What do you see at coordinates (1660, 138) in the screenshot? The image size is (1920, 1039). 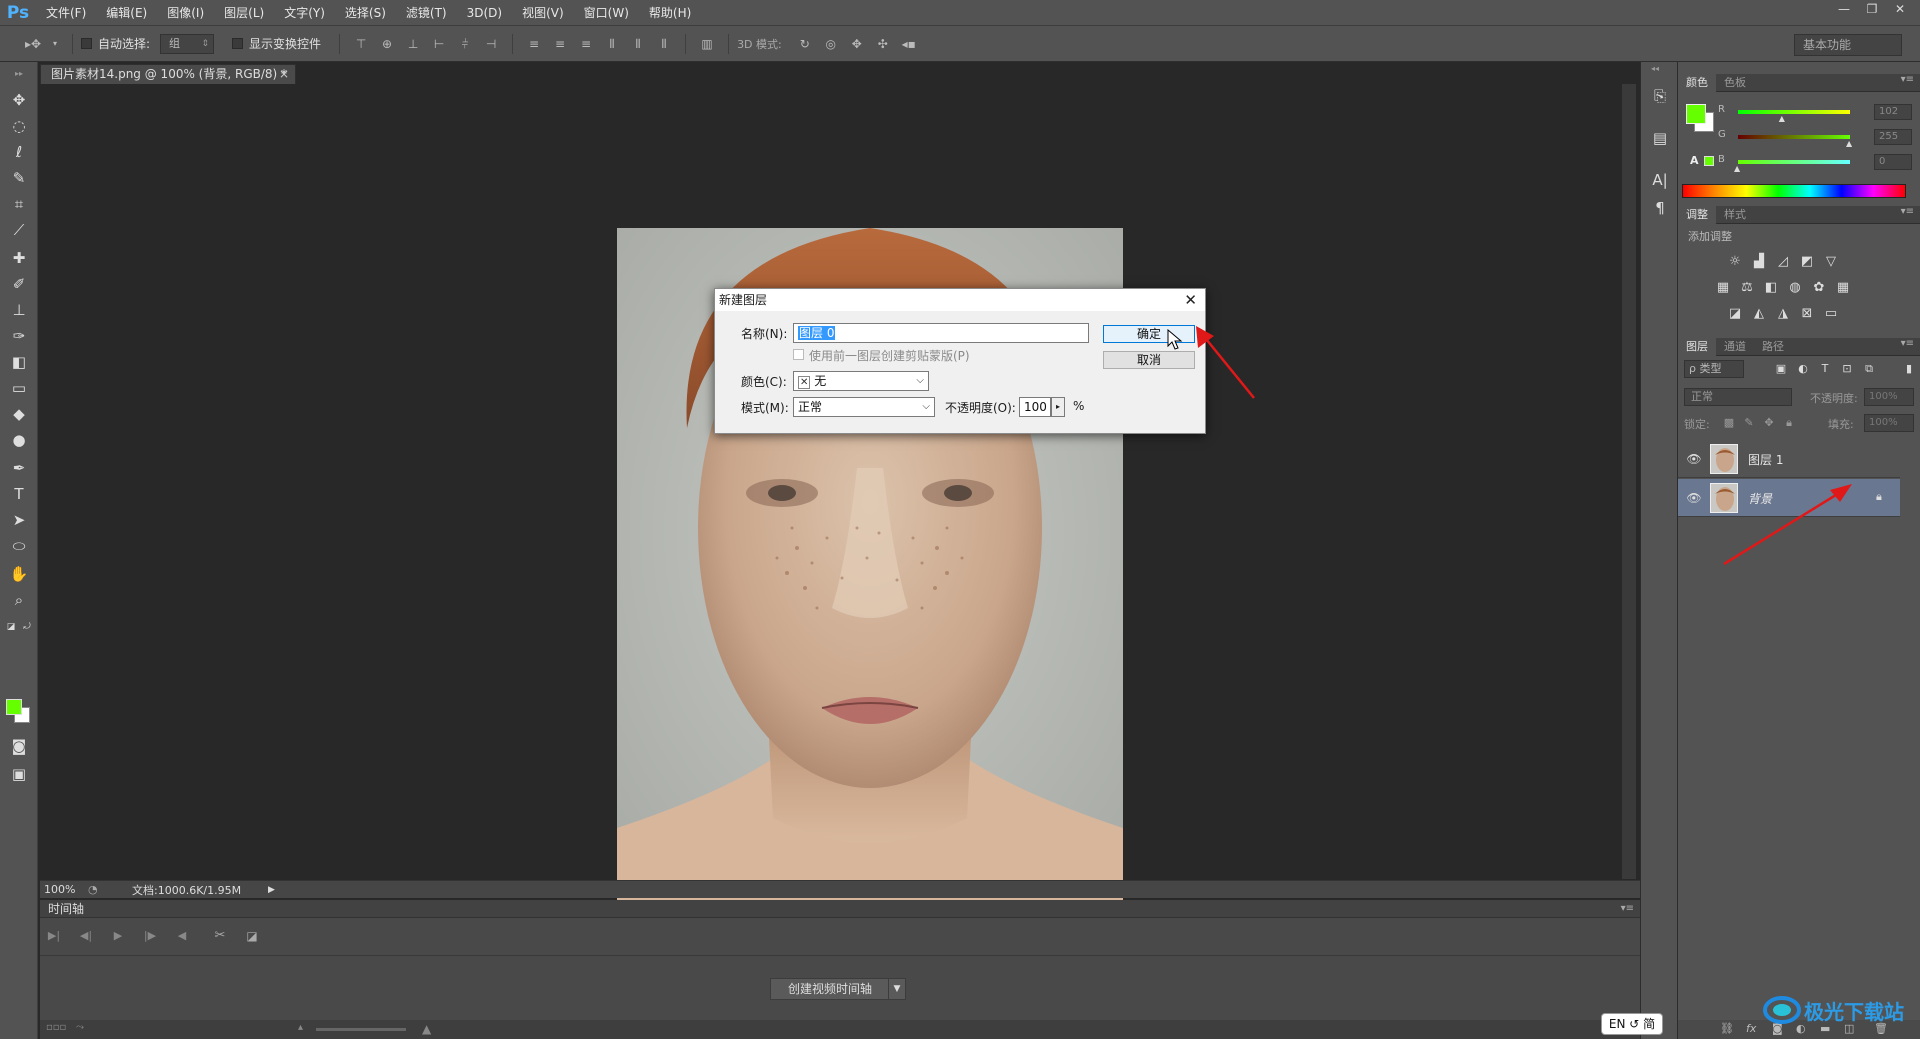 I see `properties-panel-icon: ▤` at bounding box center [1660, 138].